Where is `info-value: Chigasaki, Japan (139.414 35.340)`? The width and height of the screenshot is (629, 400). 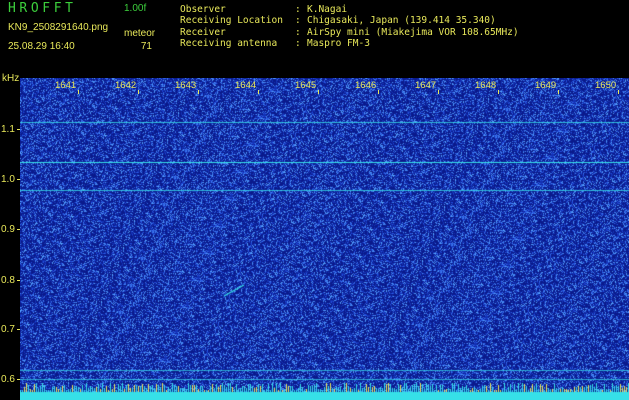 info-value: Chigasaki, Japan (139.414 35.340) is located at coordinates (401, 20).